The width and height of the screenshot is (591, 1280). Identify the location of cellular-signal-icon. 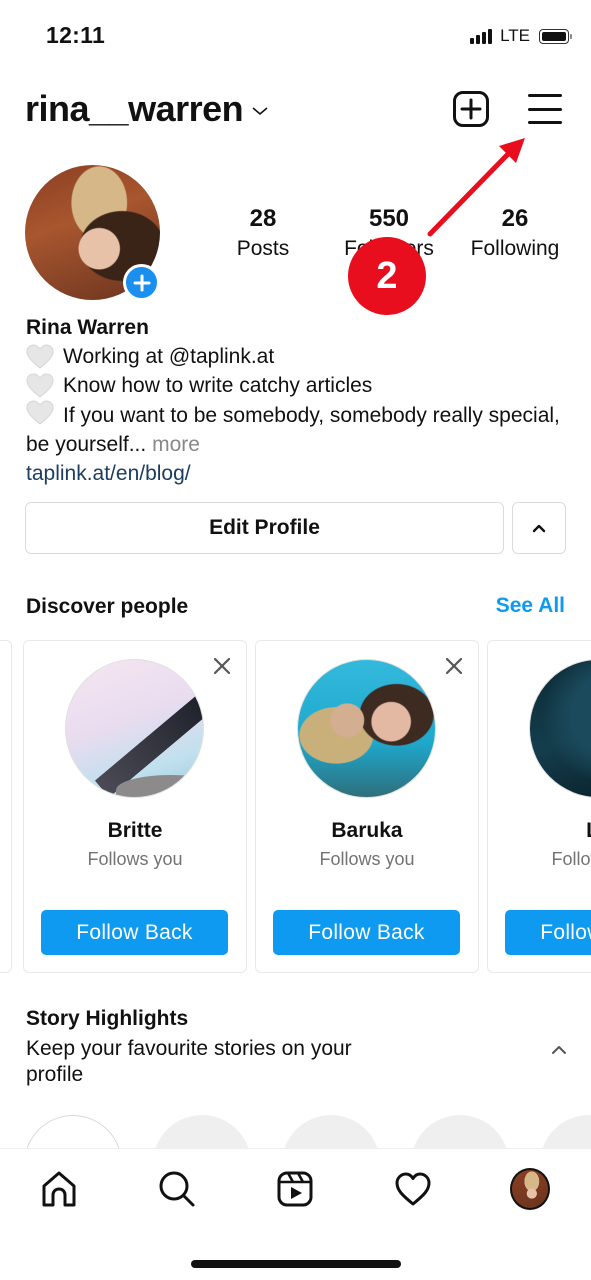
(481, 36).